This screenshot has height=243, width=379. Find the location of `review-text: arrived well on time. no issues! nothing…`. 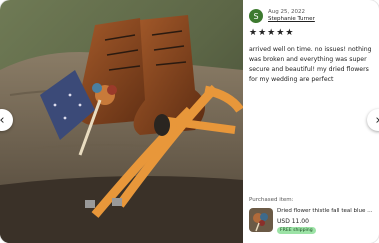

review-text: arrived well on time. no issues! nothing… is located at coordinates (310, 64).